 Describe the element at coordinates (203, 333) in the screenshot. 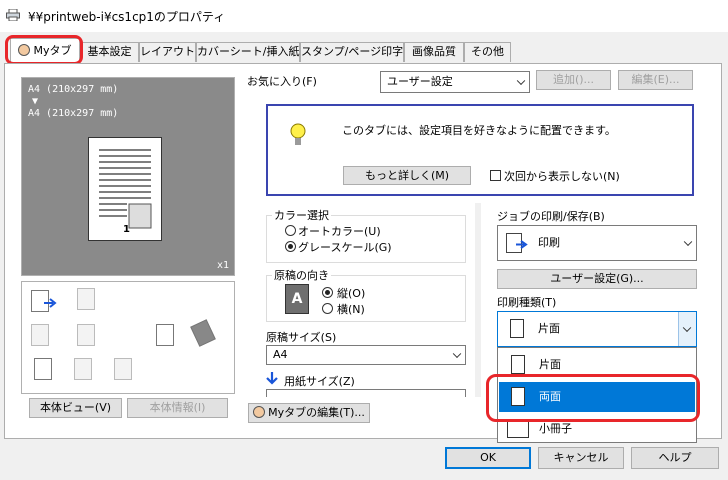

I see `staple-icon` at that location.